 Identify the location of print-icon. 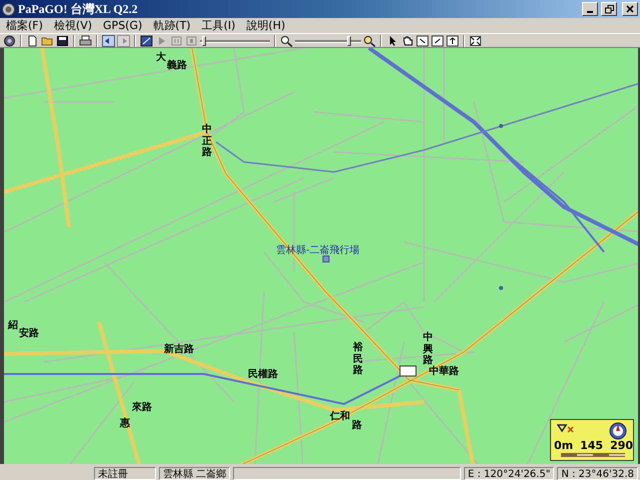
(85, 40).